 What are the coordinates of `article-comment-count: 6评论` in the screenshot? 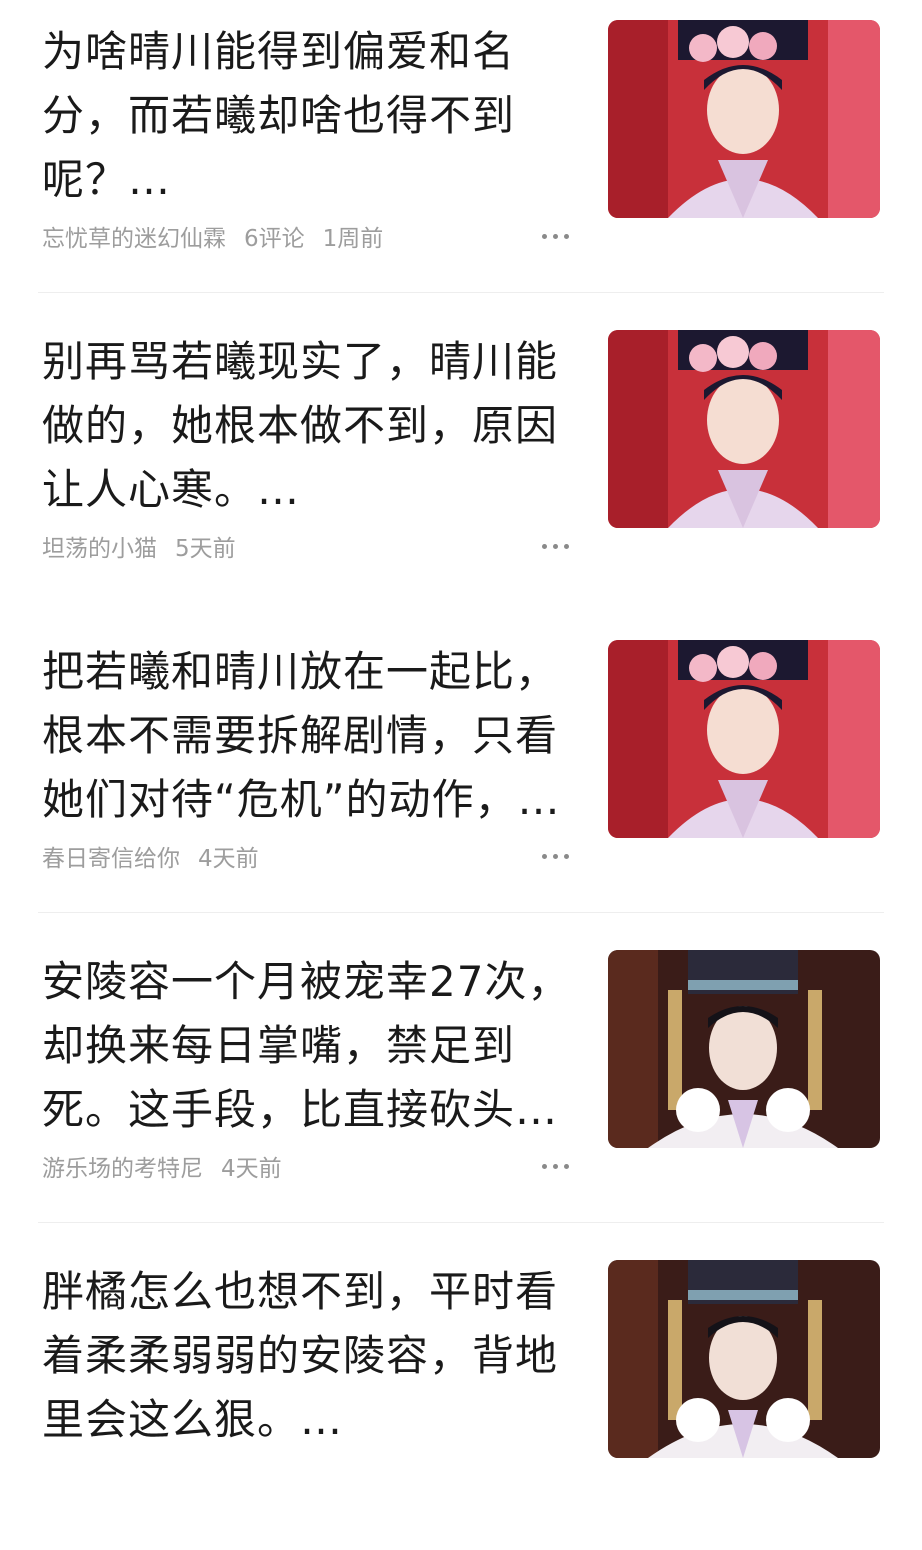 It's located at (274, 239).